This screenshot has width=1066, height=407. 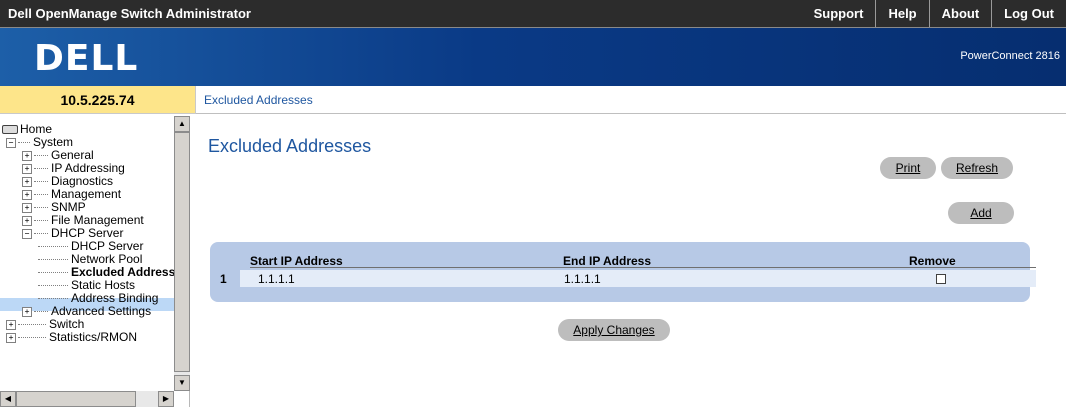 I want to click on header-start-ip: Start IP Address, so click(x=296, y=261).